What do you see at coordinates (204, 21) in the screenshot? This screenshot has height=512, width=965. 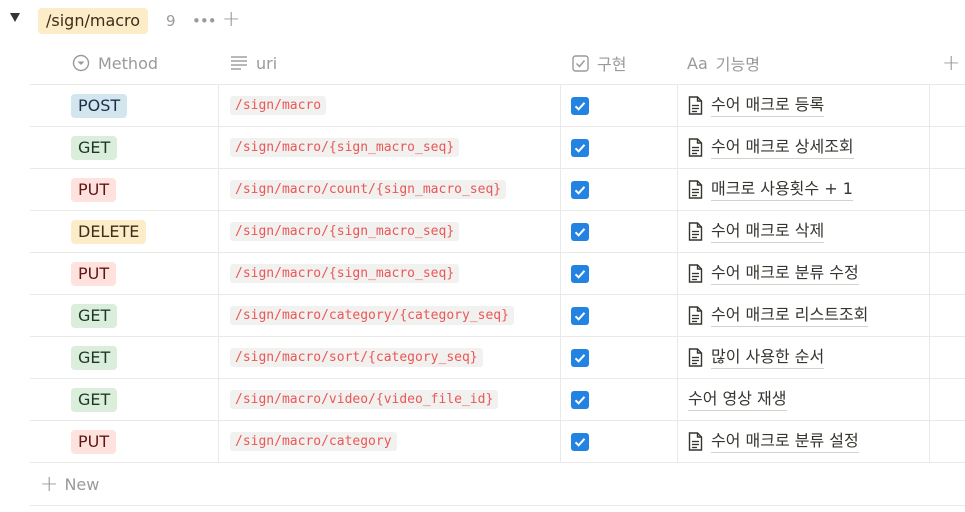 I see `more-options-icon: •••` at bounding box center [204, 21].